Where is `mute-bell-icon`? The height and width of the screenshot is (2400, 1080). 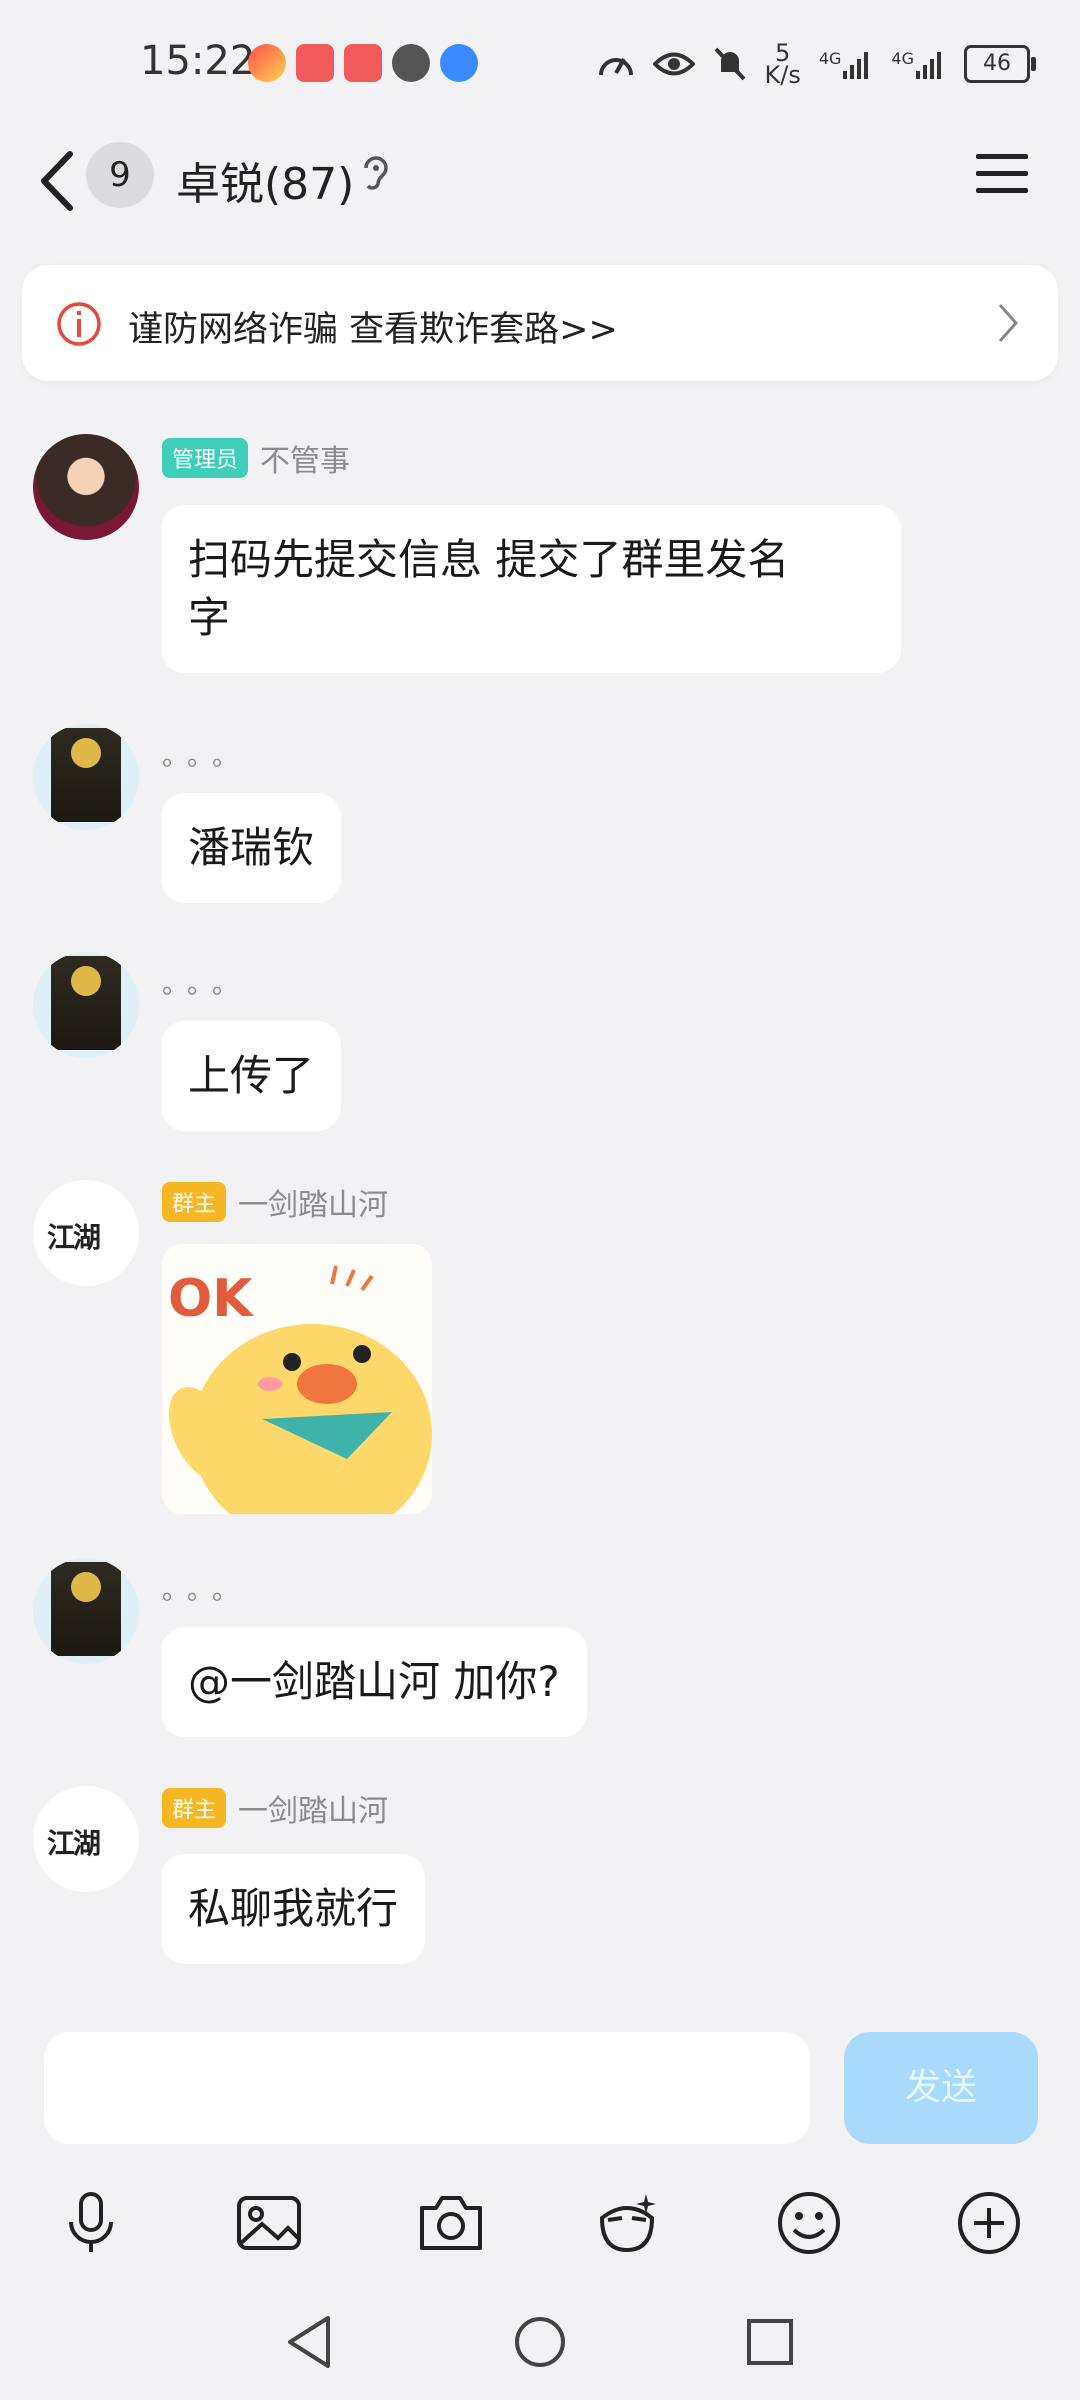 mute-bell-icon is located at coordinates (729, 64).